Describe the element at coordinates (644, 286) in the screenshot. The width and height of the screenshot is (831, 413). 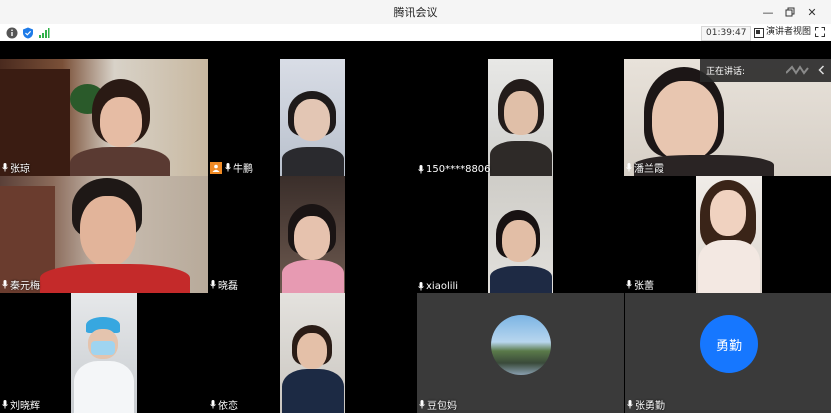
I see `participant-name: 张蕾` at that location.